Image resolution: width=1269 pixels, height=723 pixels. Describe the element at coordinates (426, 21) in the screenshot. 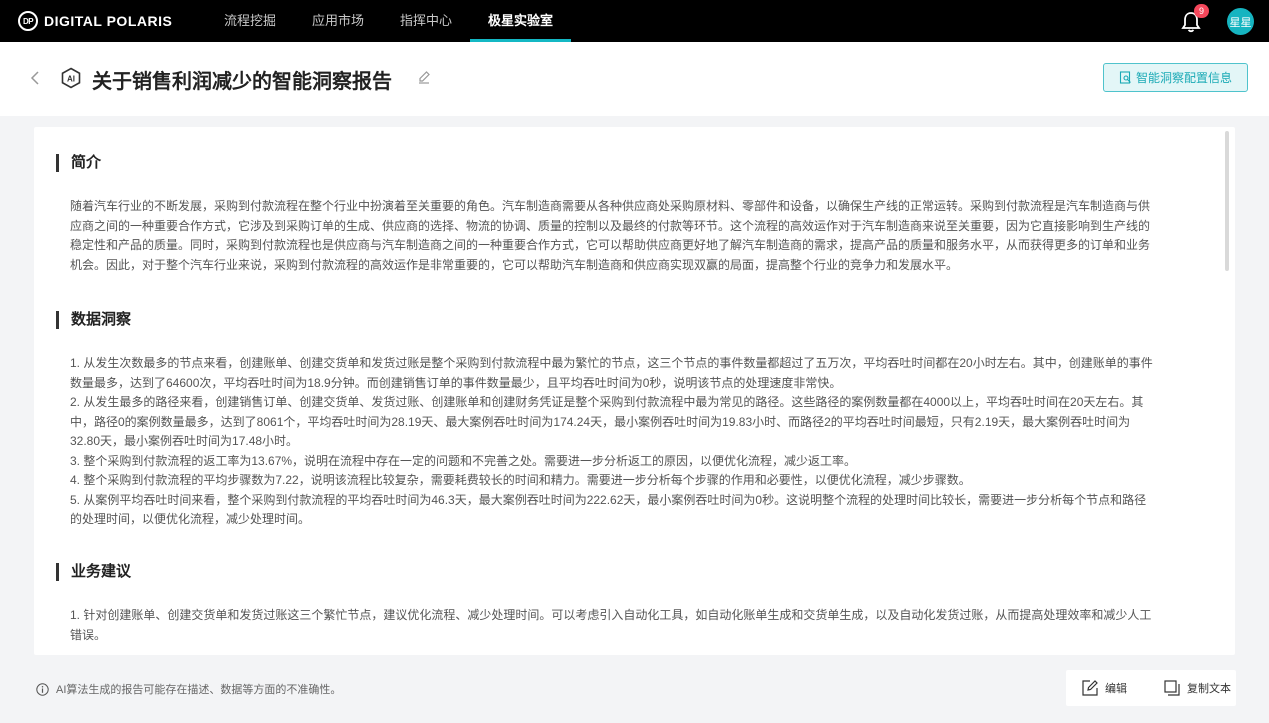

I see `nav-item-command-center: 指挥中心` at that location.